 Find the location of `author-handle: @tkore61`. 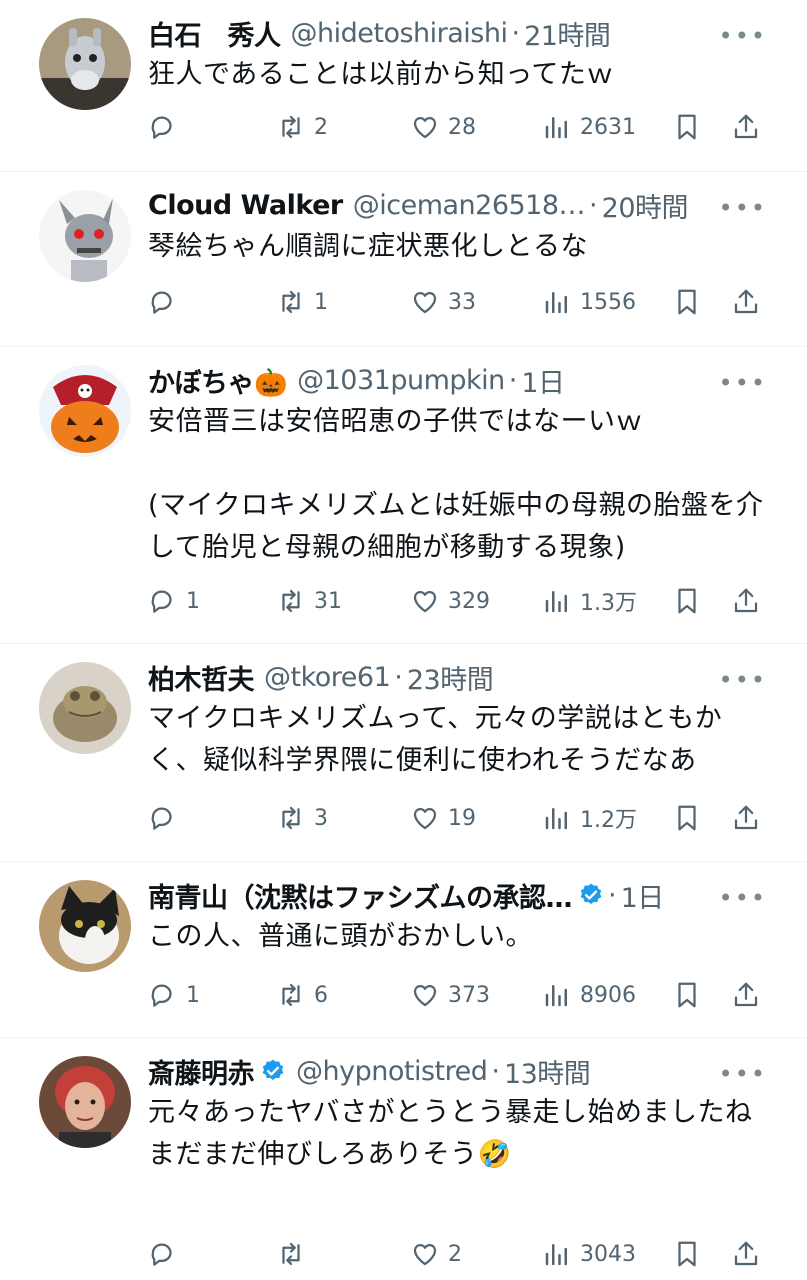

author-handle: @tkore61 is located at coordinates (327, 677).